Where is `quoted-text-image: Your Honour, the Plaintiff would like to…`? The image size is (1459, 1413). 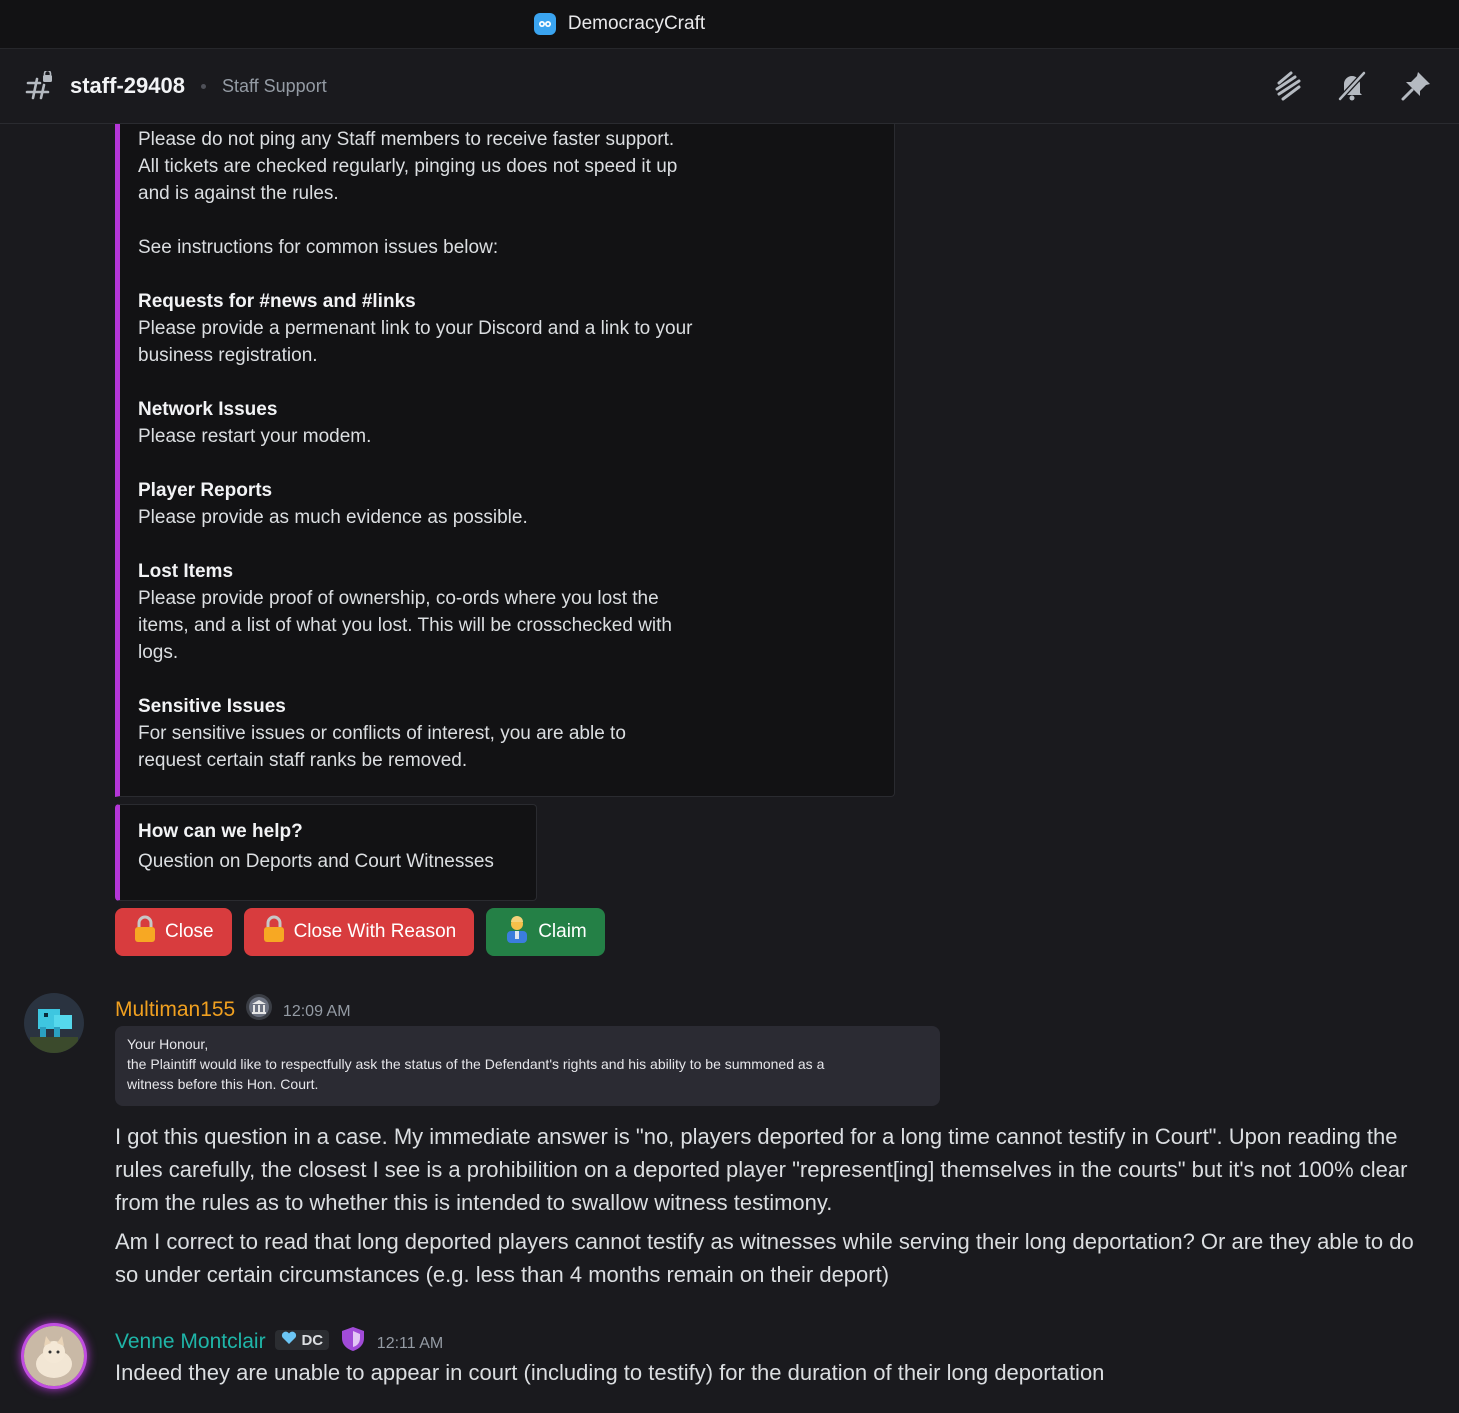
quoted-text-image: Your Honour, the Plaintiff would like to… is located at coordinates (527, 1066).